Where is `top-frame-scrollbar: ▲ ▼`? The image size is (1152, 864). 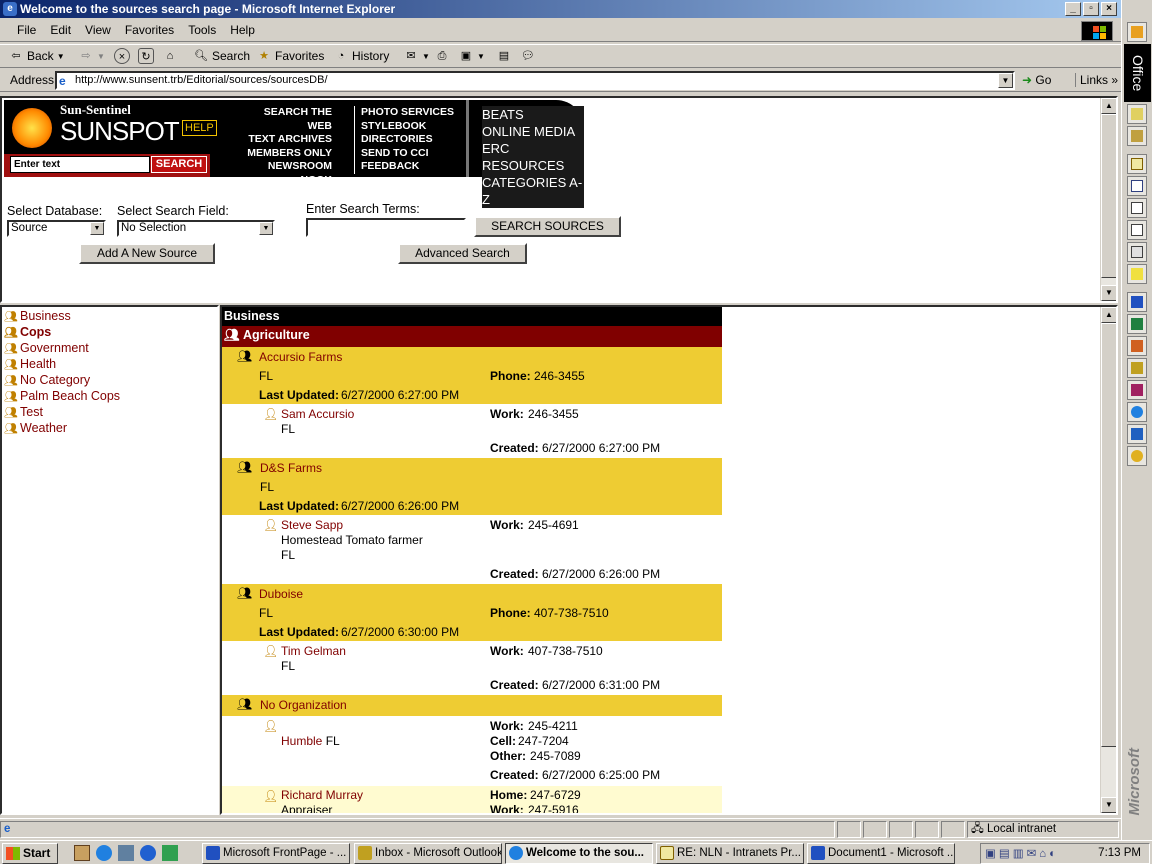
top-frame-scrollbar: ▲ ▼ is located at coordinates (1108, 199).